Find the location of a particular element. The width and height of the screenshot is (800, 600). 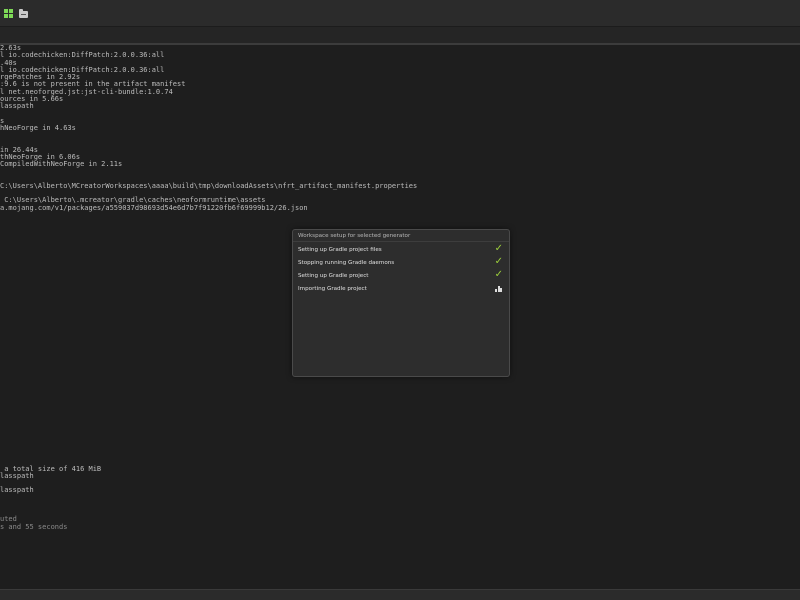

step-import-gradle-project: Importing Gradle project is located at coordinates (401, 289).